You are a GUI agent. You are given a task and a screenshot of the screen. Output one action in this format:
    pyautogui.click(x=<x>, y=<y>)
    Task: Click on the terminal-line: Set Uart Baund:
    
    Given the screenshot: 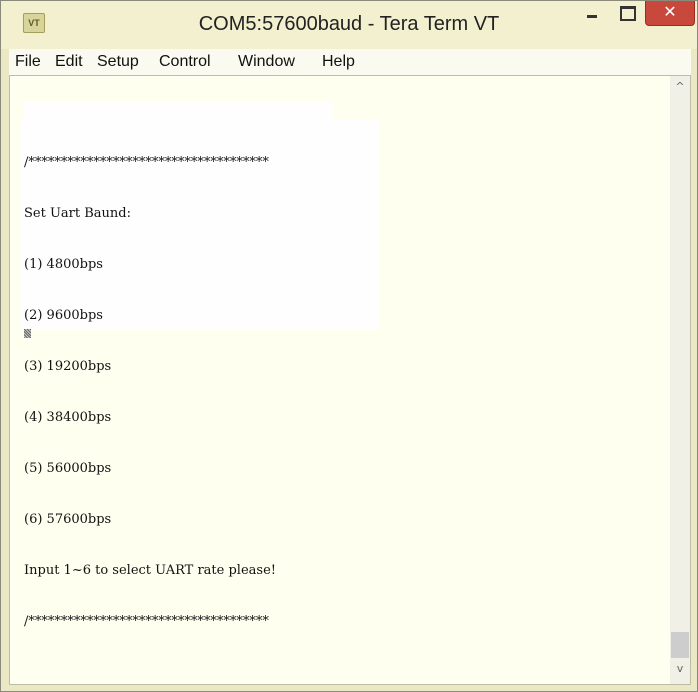 What is the action you would take?
    pyautogui.click(x=77, y=213)
    